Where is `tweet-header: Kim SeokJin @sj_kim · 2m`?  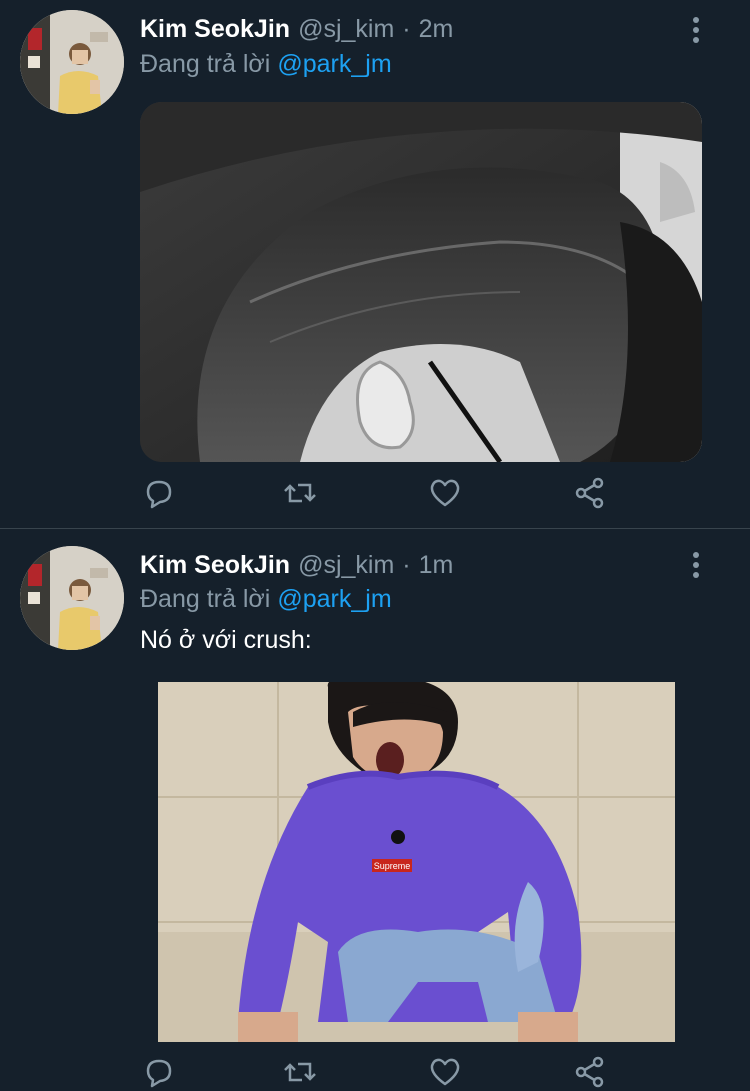 tweet-header: Kim SeokJin @sj_kim · 2m is located at coordinates (296, 29).